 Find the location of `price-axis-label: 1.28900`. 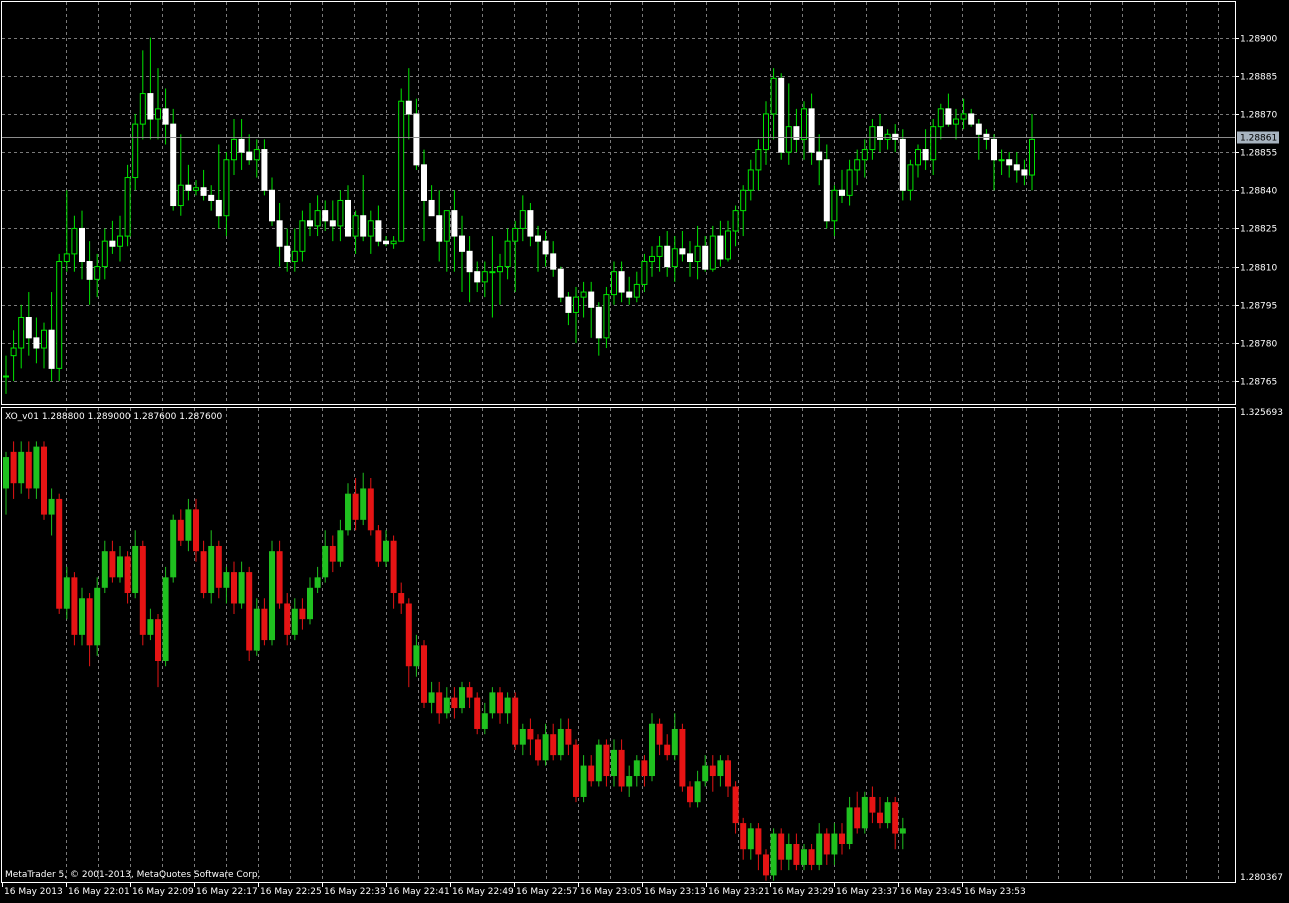

price-axis-label: 1.28900 is located at coordinates (1258, 40).